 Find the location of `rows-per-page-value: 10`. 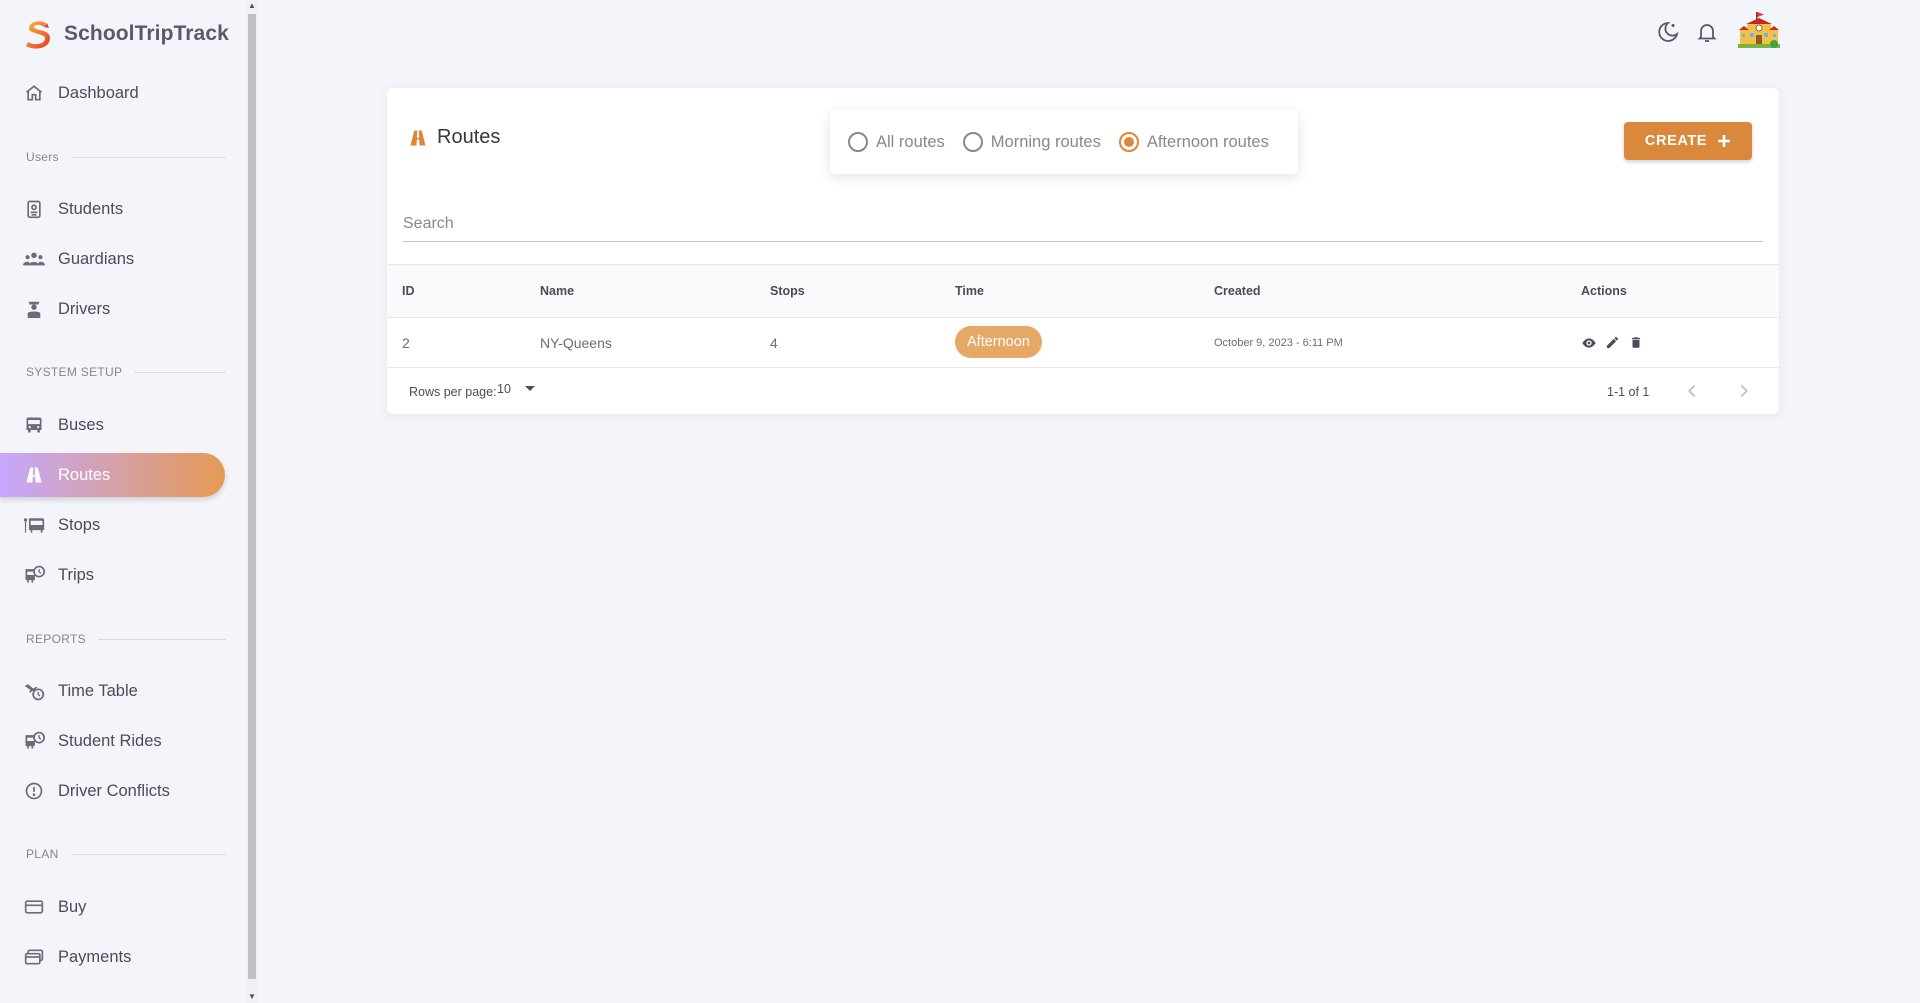

rows-per-page-value: 10 is located at coordinates (504, 389).